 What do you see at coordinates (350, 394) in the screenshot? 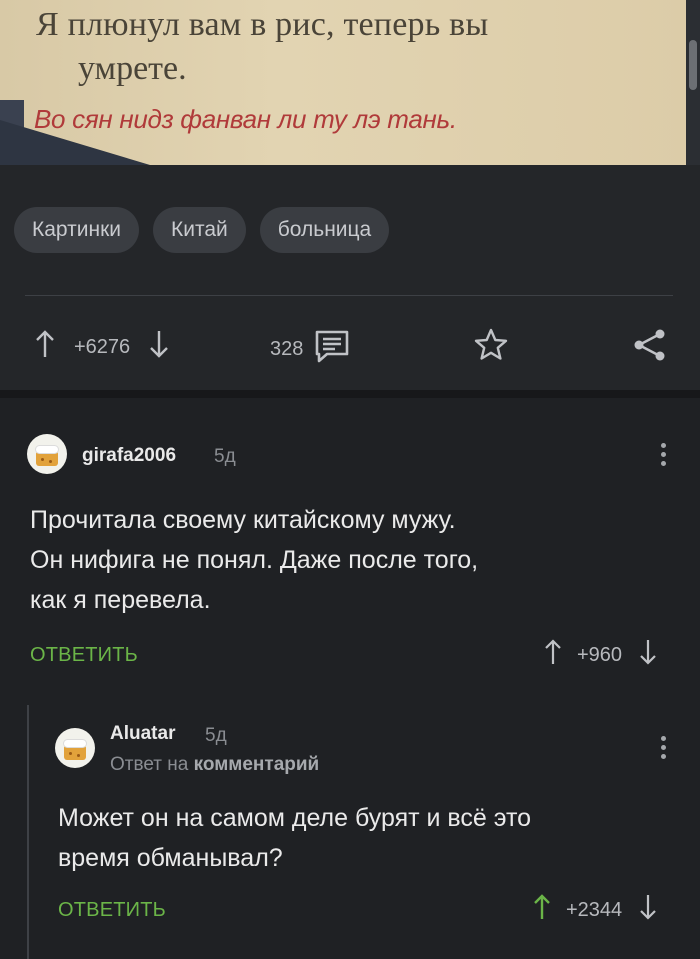
I see `section-separator` at bounding box center [350, 394].